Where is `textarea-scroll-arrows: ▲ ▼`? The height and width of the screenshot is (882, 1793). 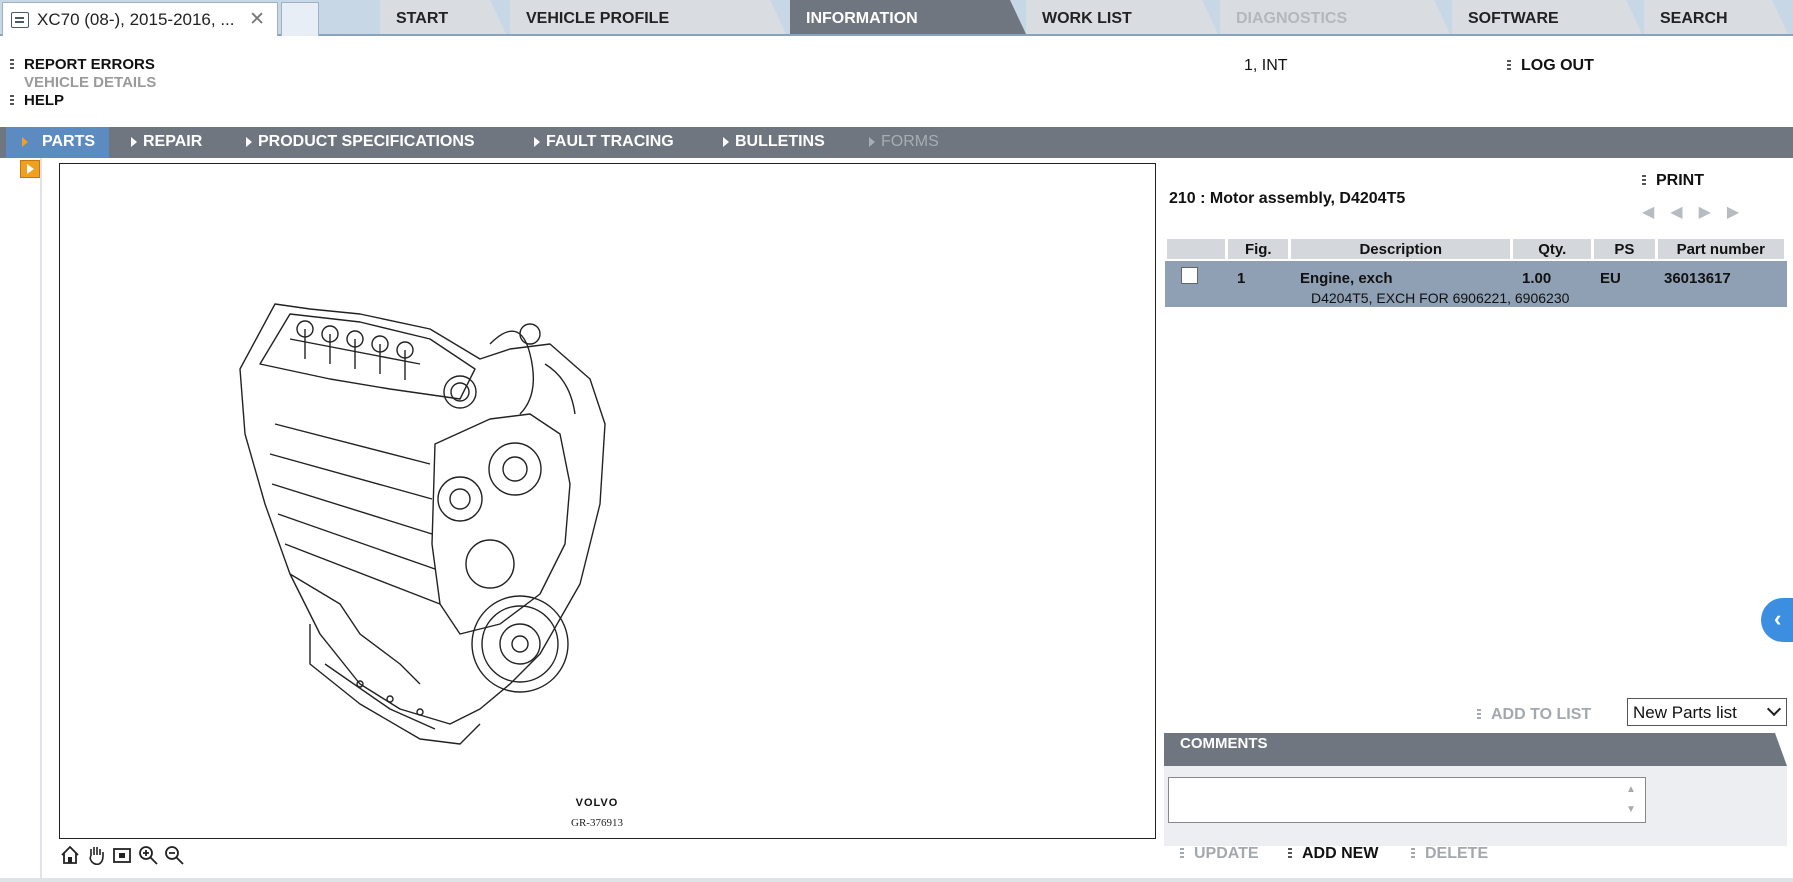 textarea-scroll-arrows: ▲ ▼ is located at coordinates (1631, 800).